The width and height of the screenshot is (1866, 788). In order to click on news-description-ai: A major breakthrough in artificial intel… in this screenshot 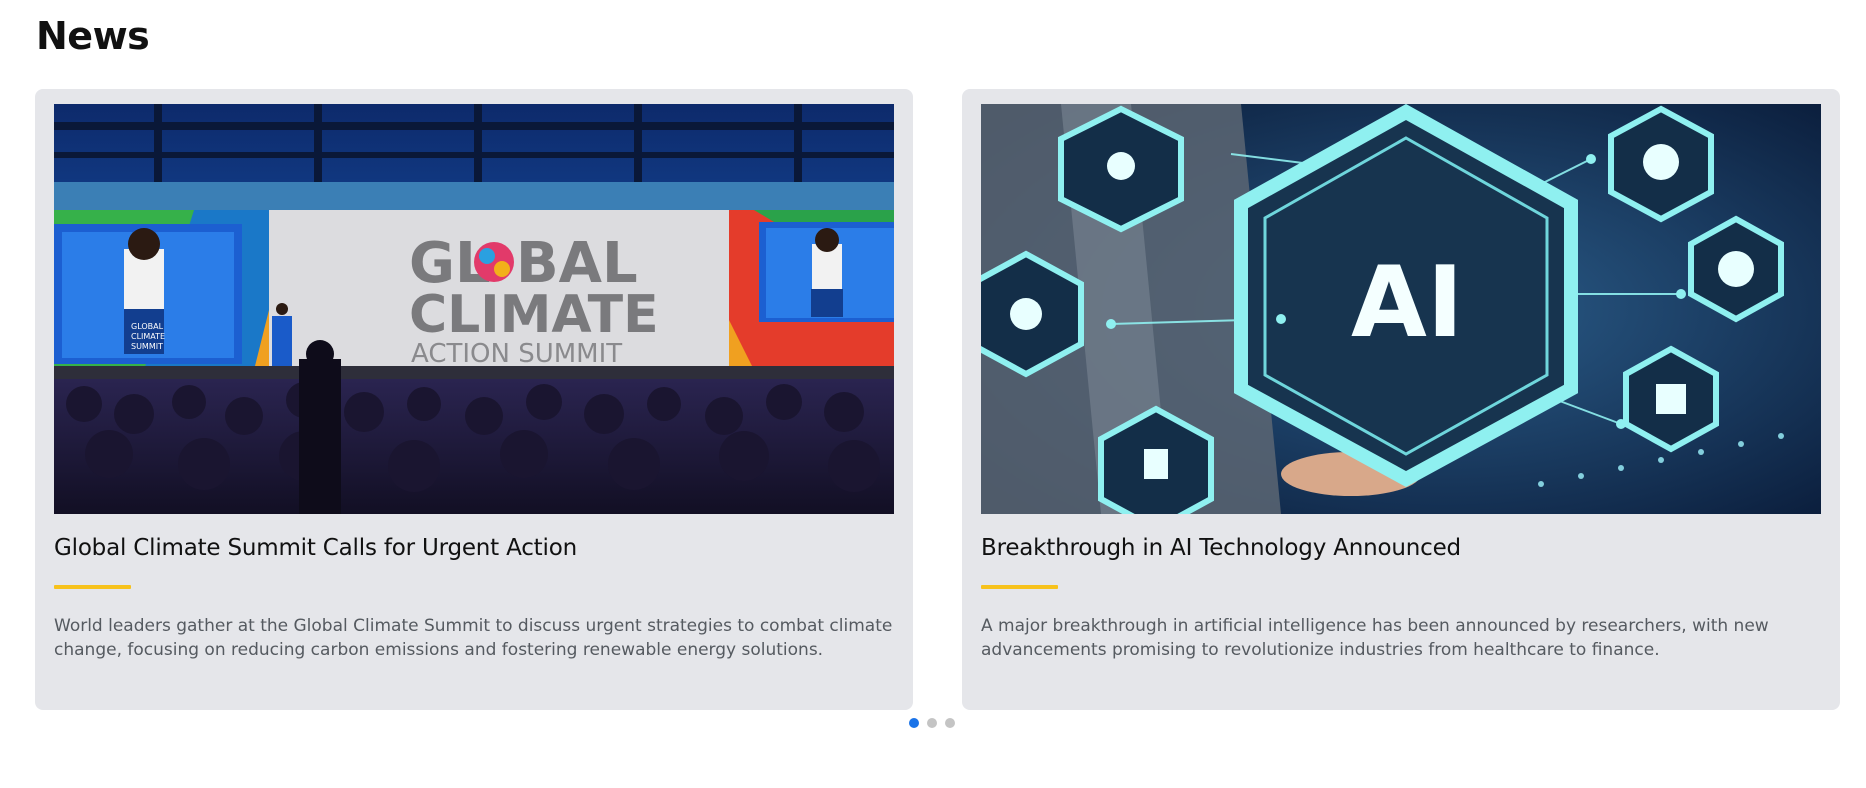, I will do `click(1375, 638)`.